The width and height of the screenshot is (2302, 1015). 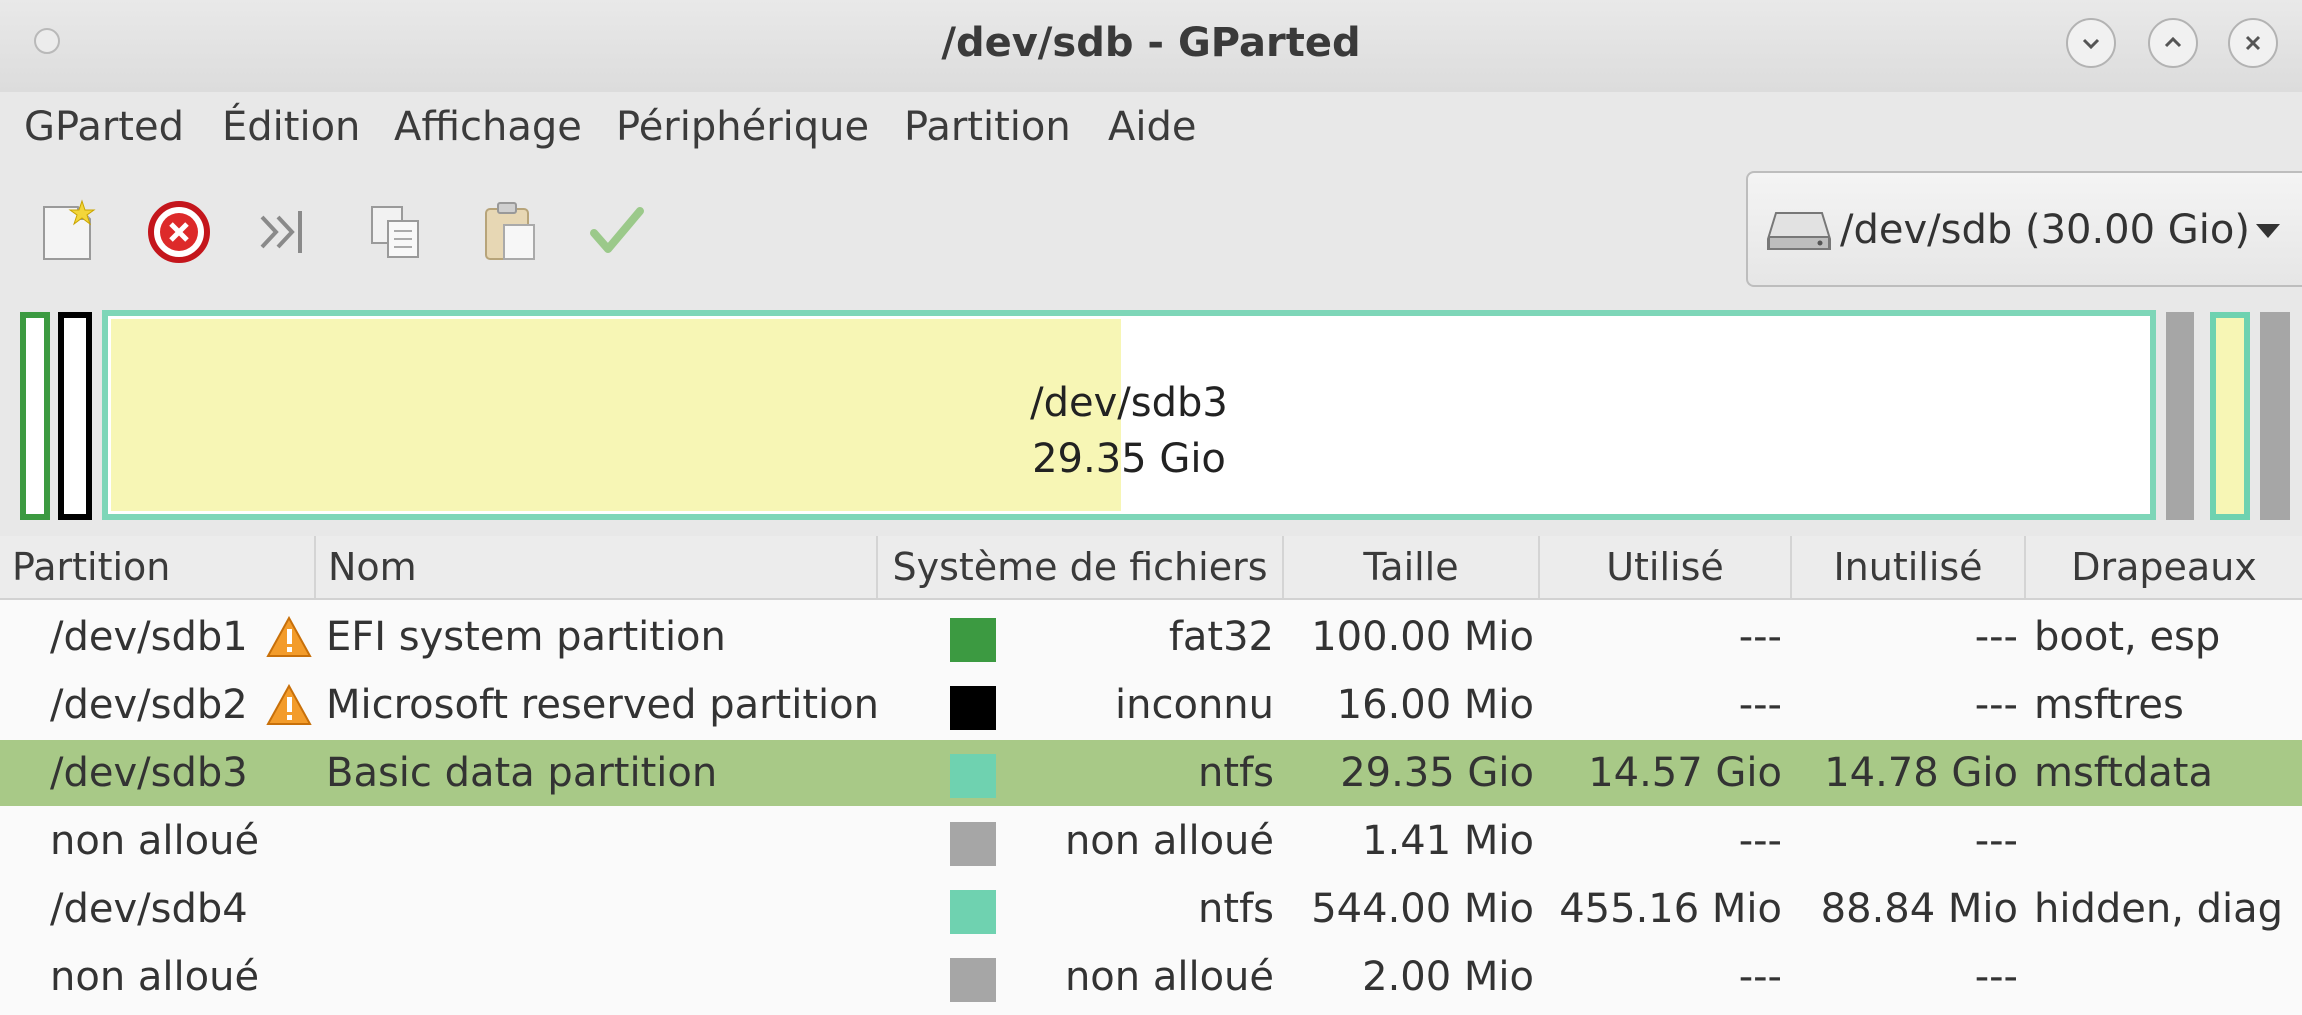 What do you see at coordinates (522, 773) in the screenshot?
I see `partition-name: Basic data partition` at bounding box center [522, 773].